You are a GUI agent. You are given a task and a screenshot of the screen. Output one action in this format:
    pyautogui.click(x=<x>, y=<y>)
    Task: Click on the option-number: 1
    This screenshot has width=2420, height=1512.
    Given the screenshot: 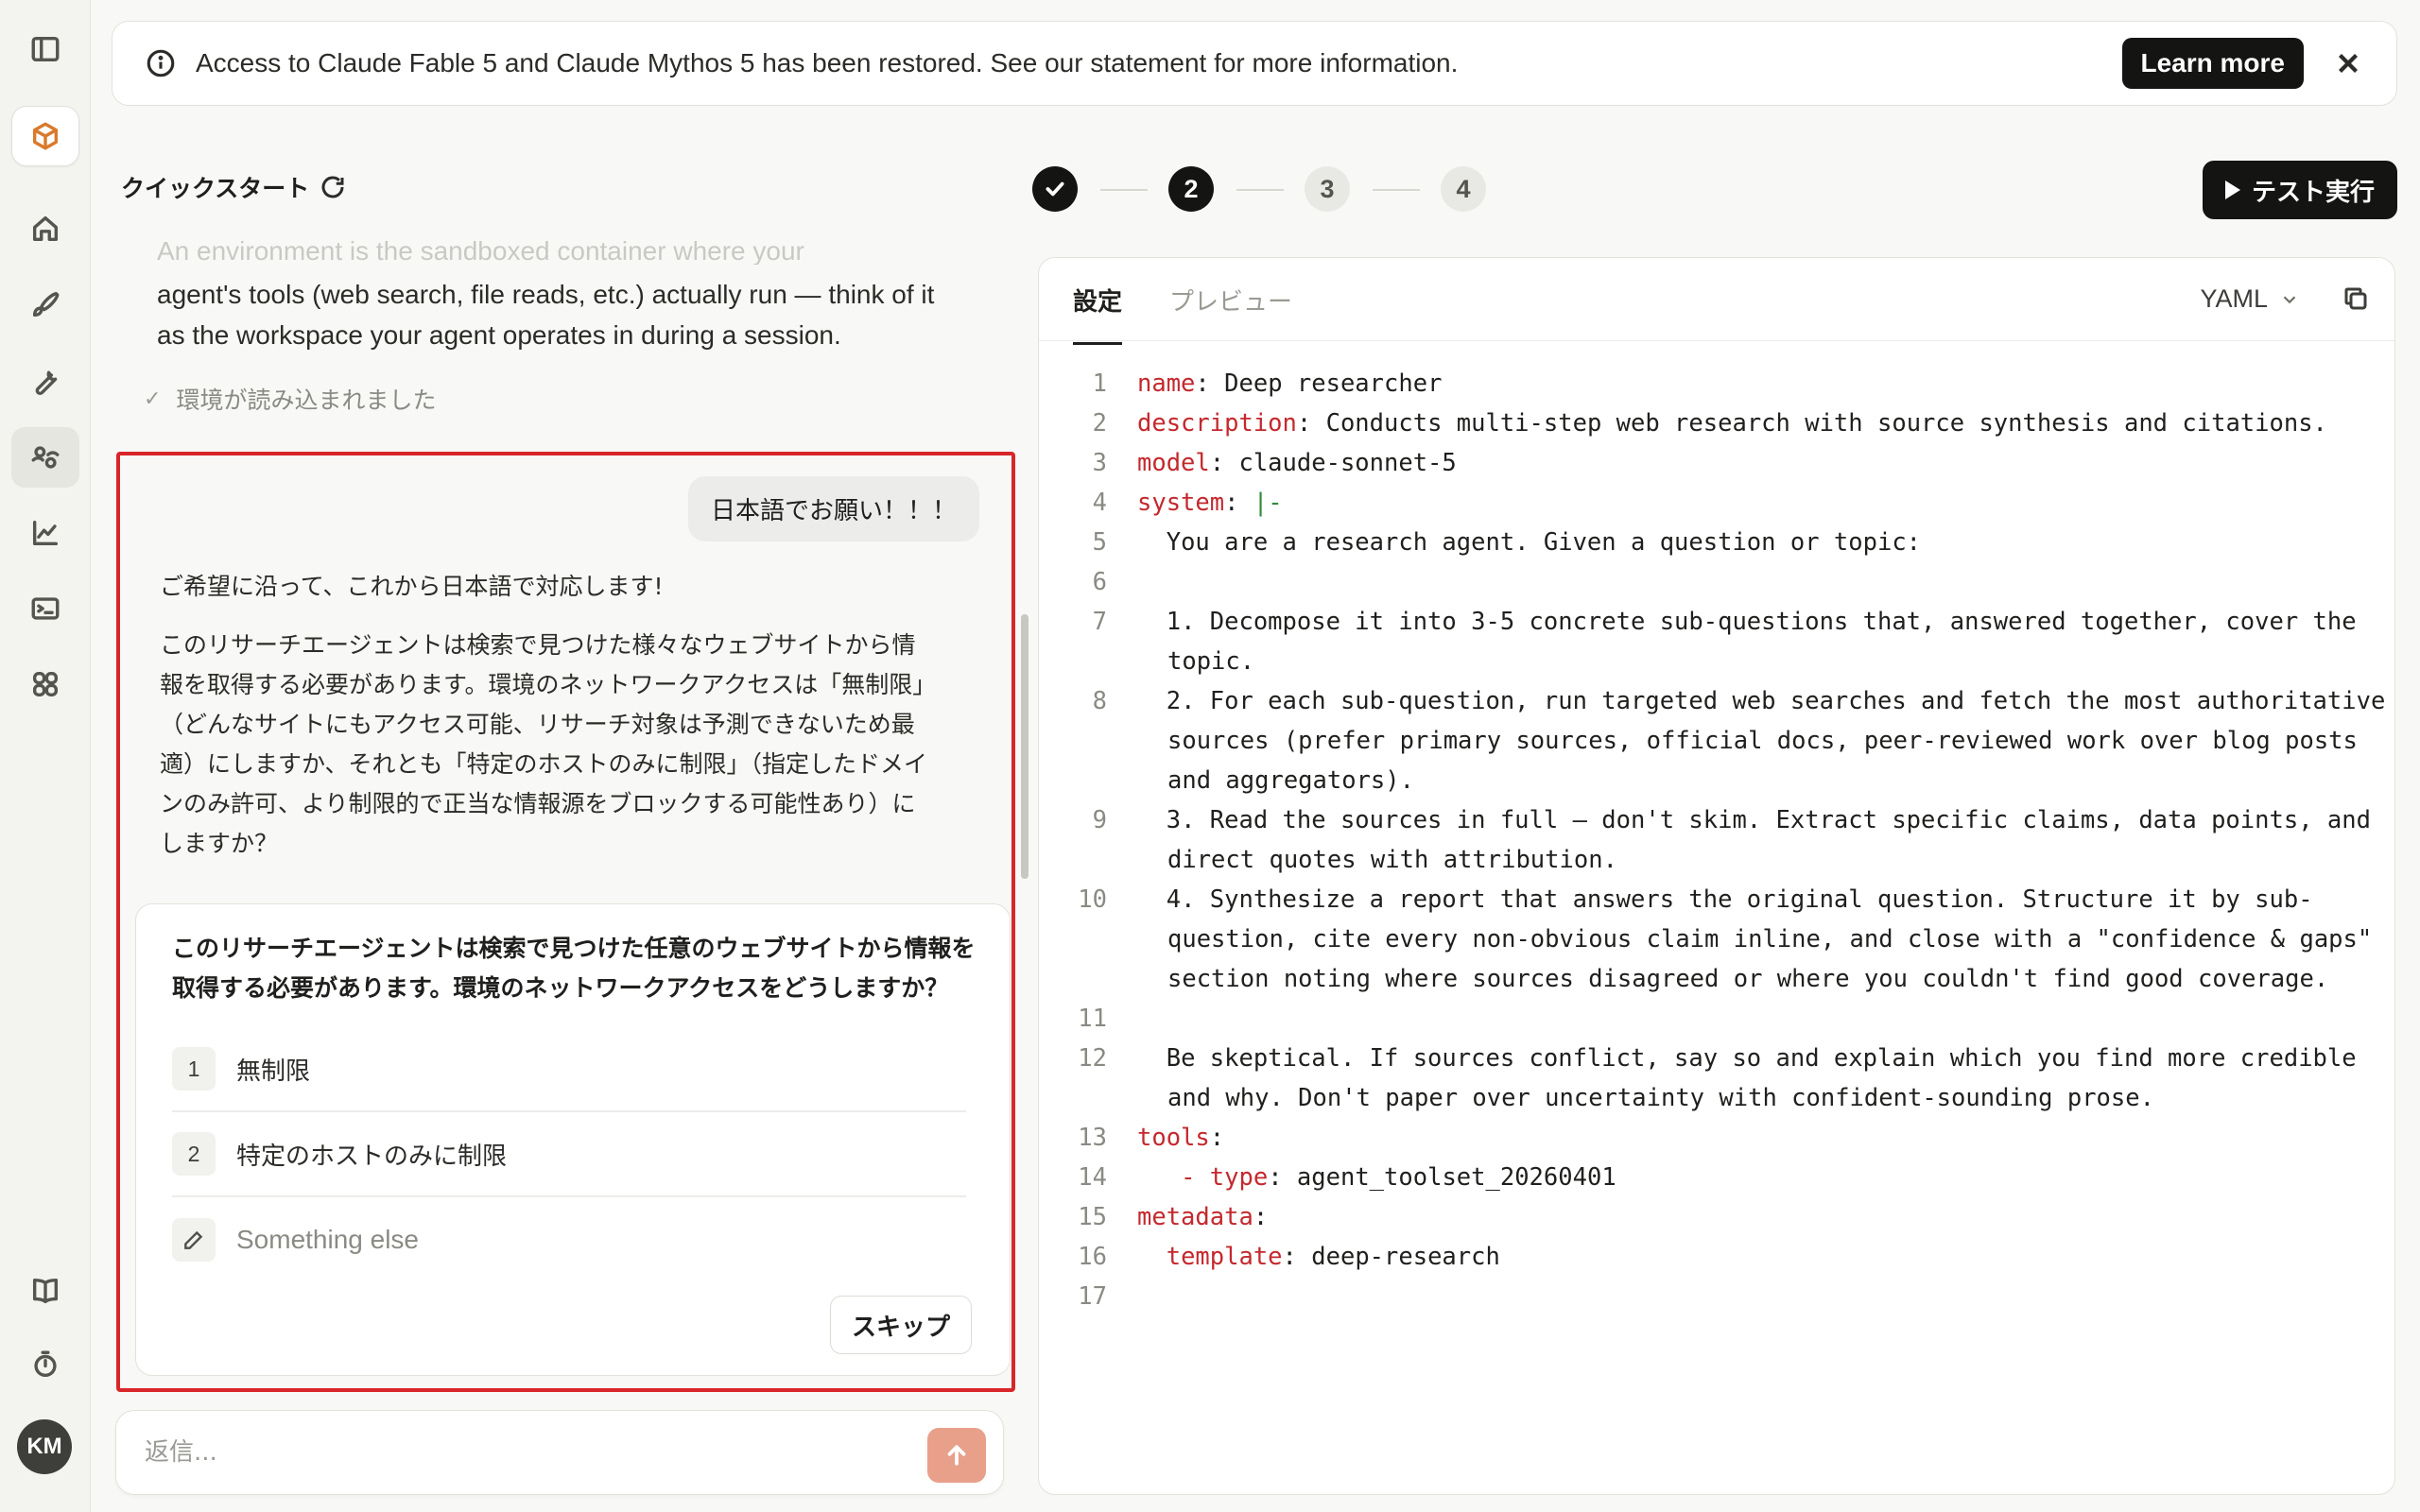 What is the action you would take?
    pyautogui.click(x=194, y=1069)
    